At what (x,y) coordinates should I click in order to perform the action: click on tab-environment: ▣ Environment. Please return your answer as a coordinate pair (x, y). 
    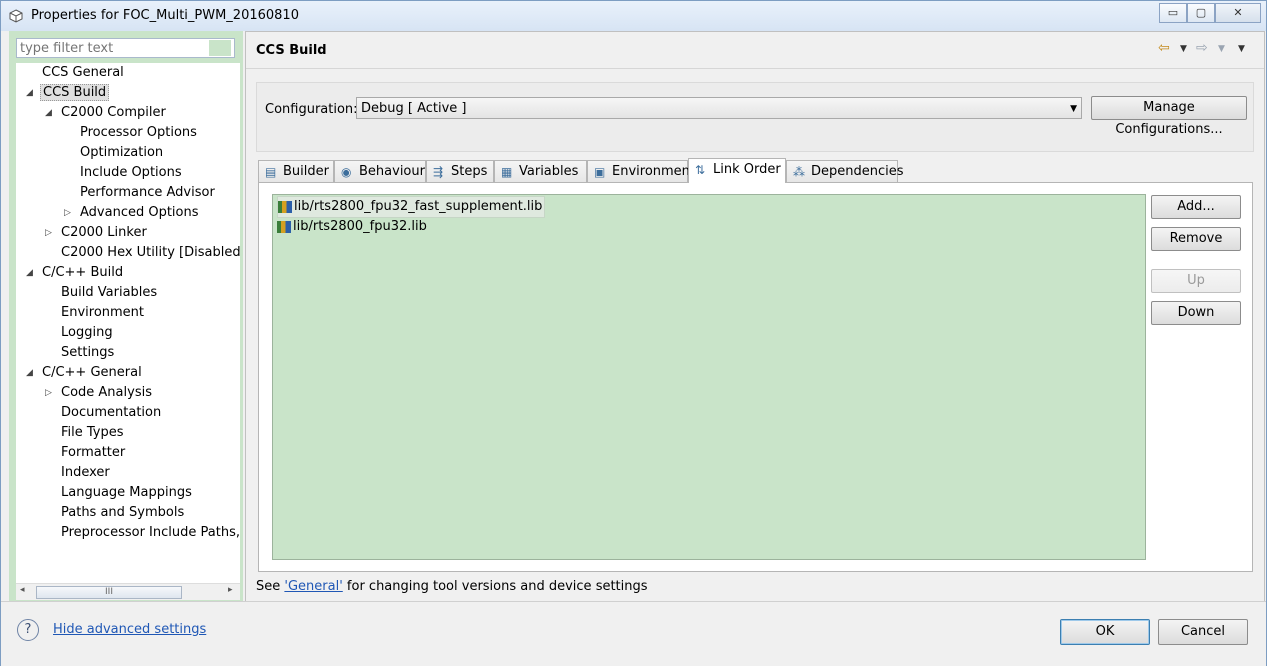
    Looking at the image, I should click on (641, 171).